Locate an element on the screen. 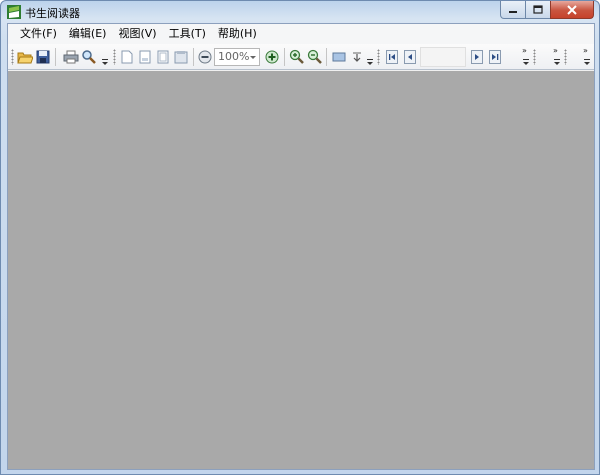  menu-bar: 文件(F) 编辑(E) 视图(V) 工具(T) 帮助(H) is located at coordinates (301, 34).